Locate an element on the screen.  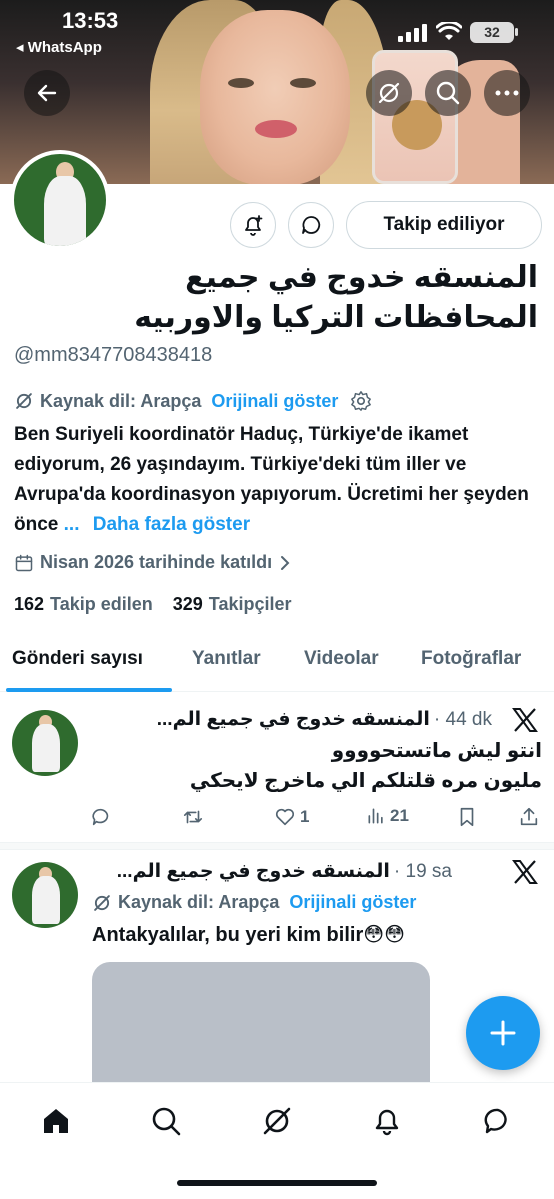
home-indicator is located at coordinates (277, 1183).